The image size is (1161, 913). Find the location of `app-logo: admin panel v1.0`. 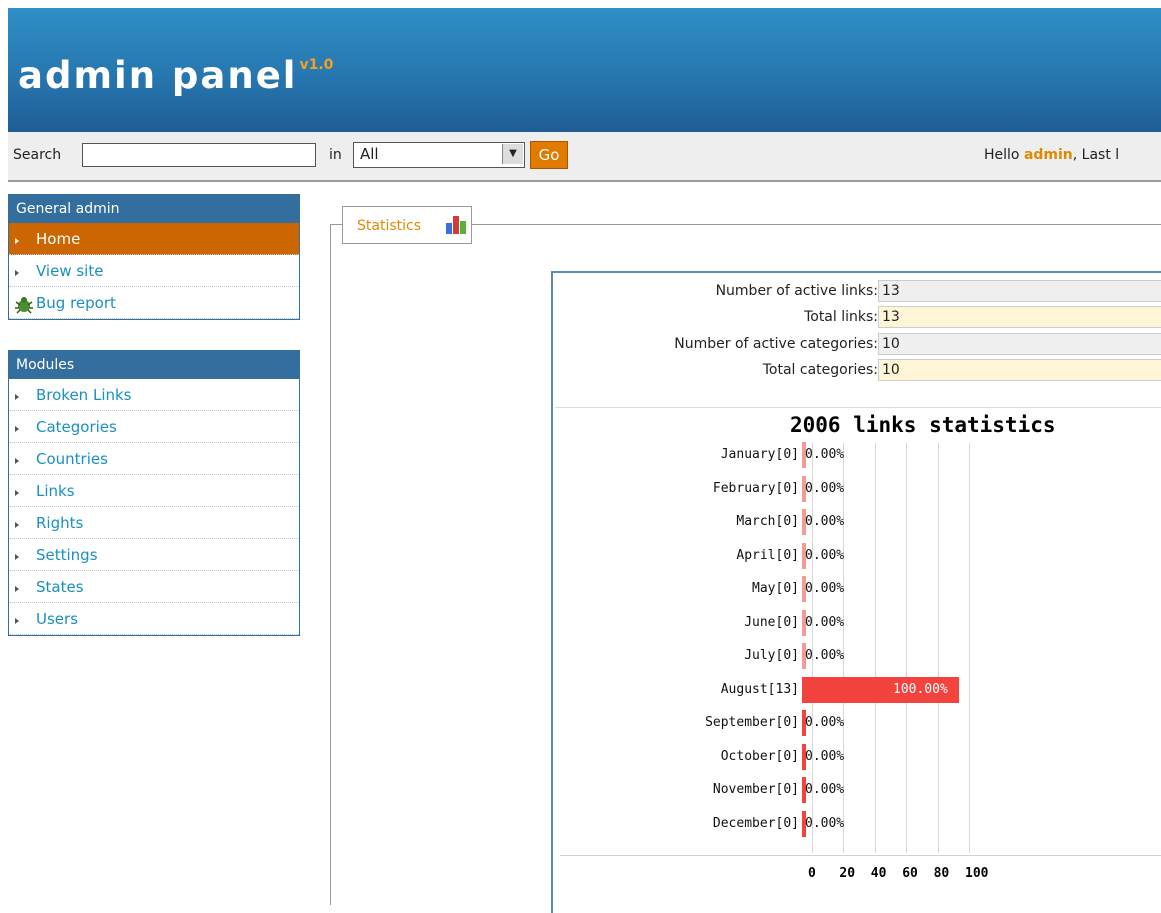

app-logo: admin panel v1.0 is located at coordinates (175, 75).